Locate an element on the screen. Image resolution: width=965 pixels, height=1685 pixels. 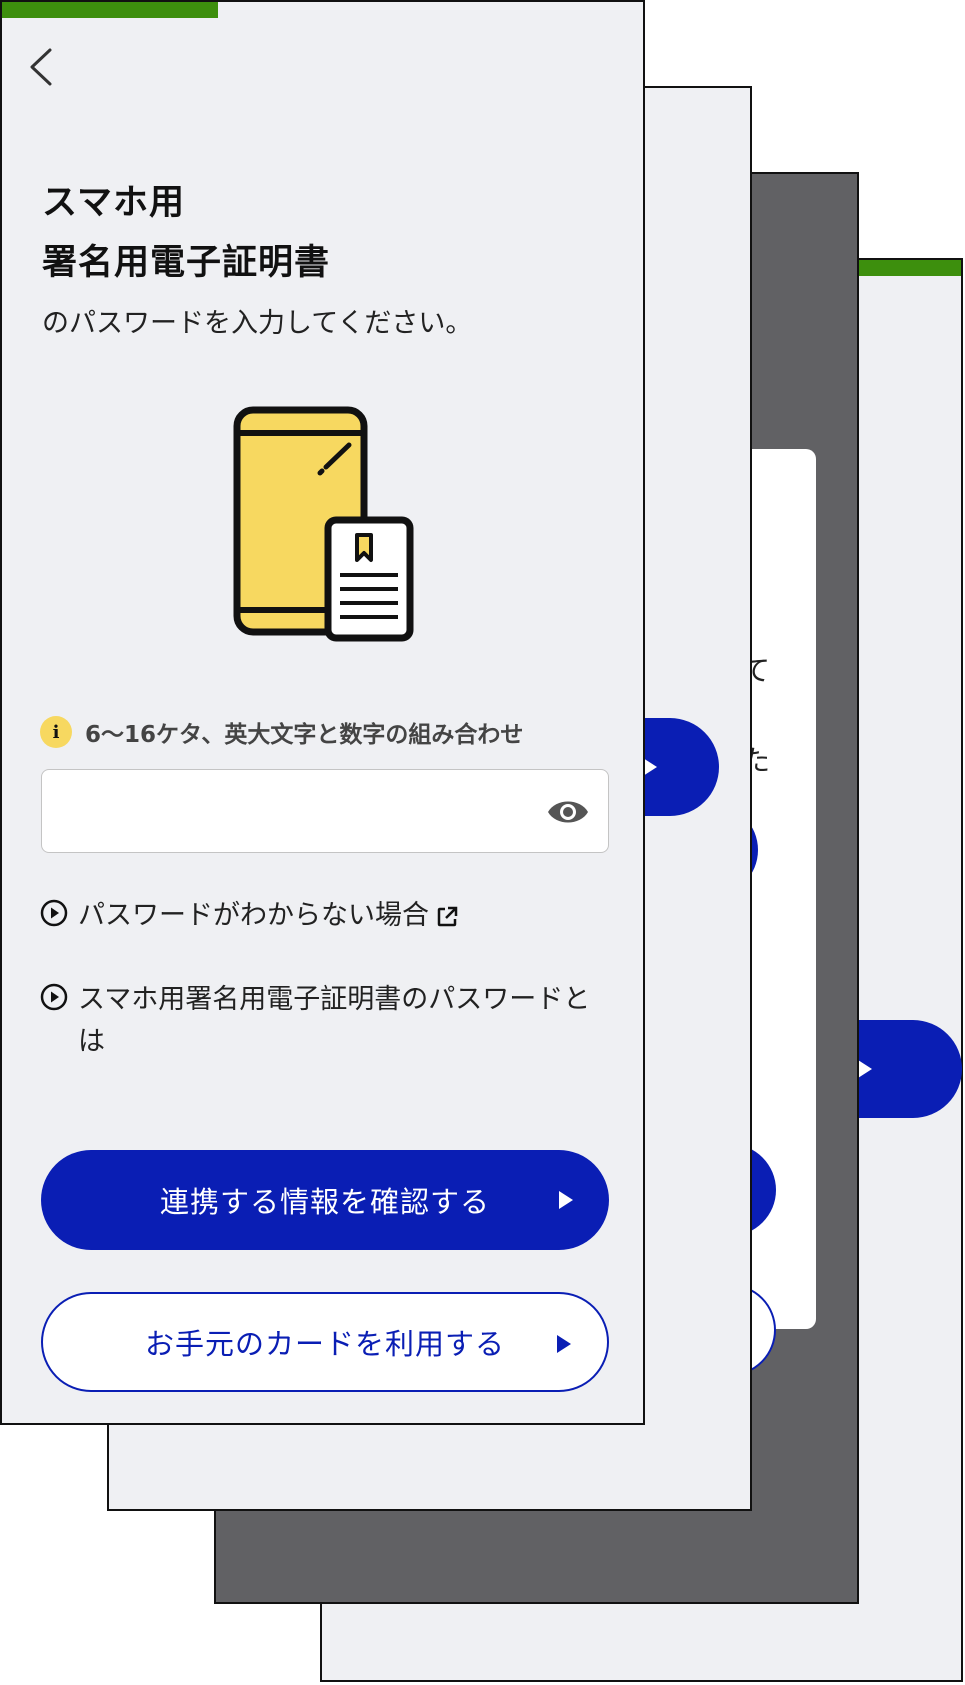
phone-certificate-illustration is located at coordinates (323, 524).